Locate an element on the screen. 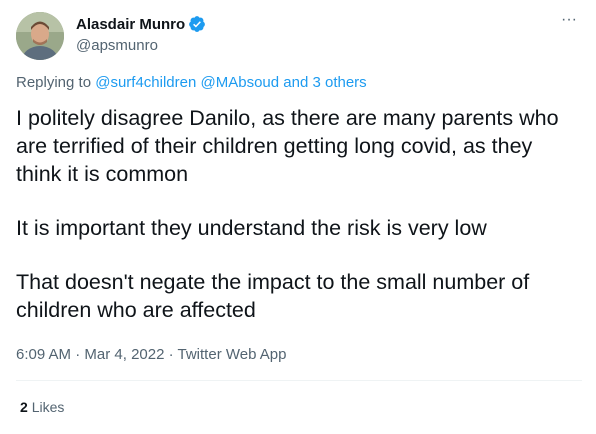 The image size is (596, 434). display-name: Alasdair Munro is located at coordinates (130, 24).